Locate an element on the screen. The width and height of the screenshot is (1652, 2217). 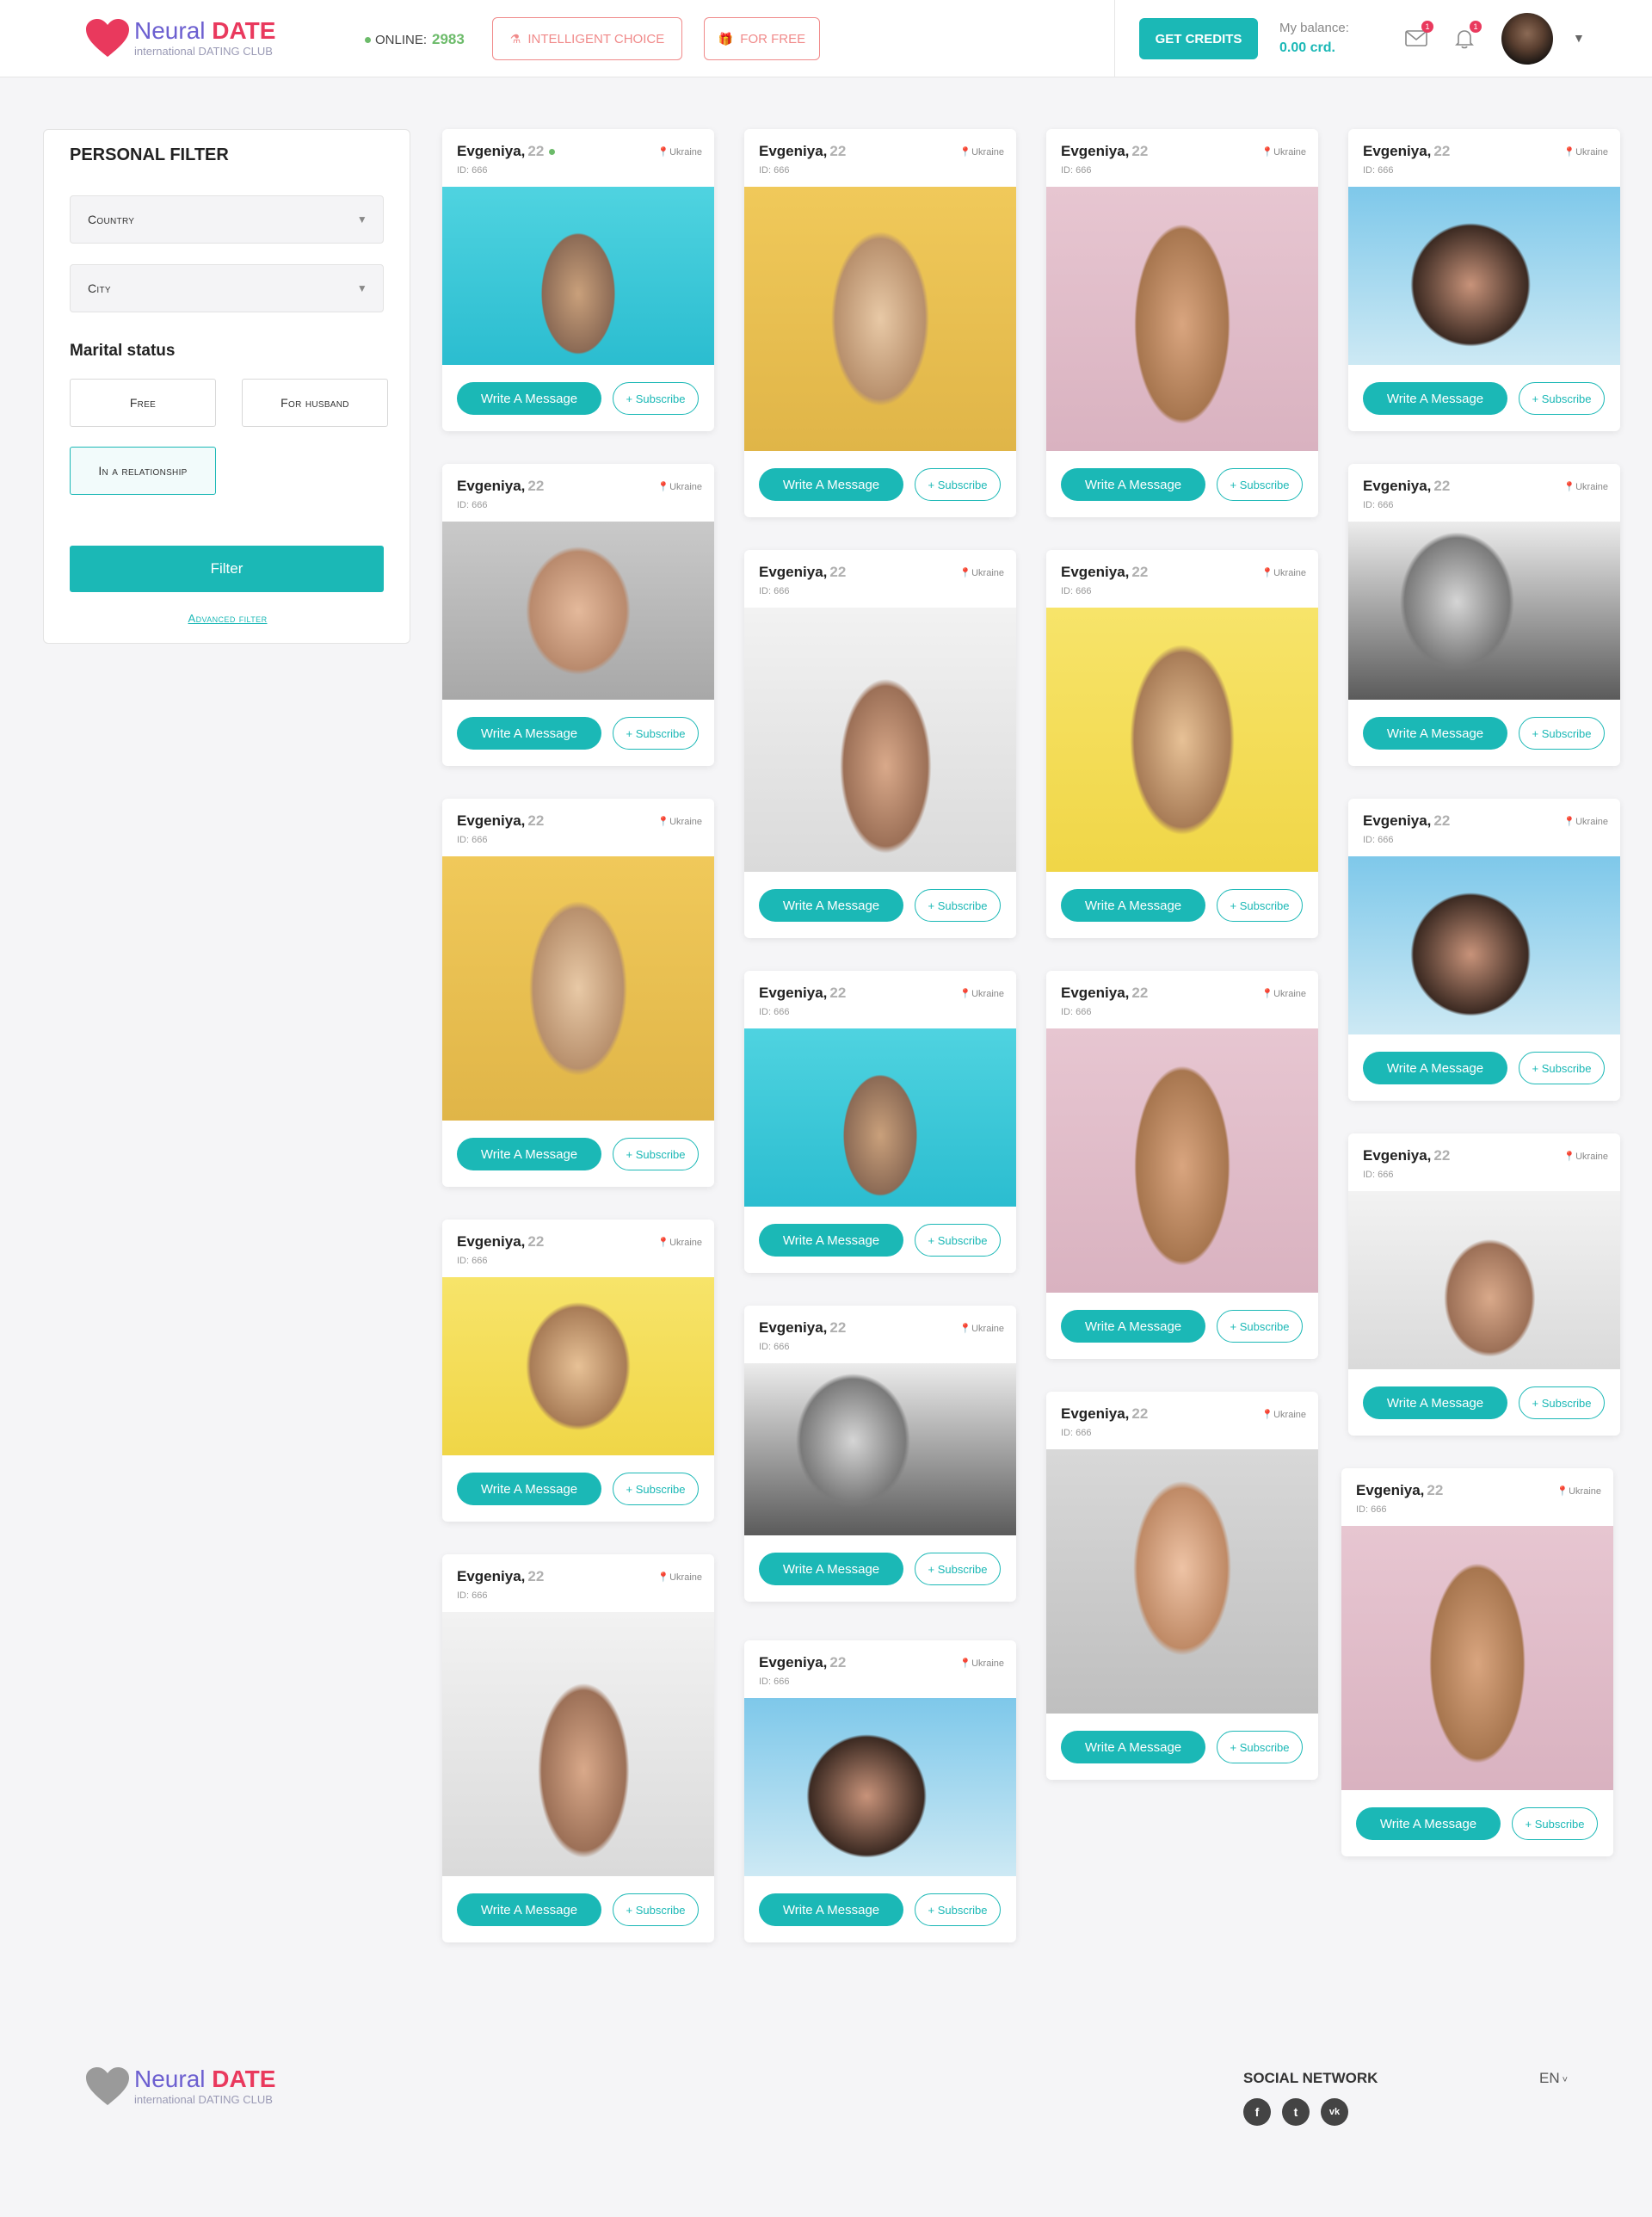
advanced-filter-link: Advanced filter is located at coordinates (227, 618).